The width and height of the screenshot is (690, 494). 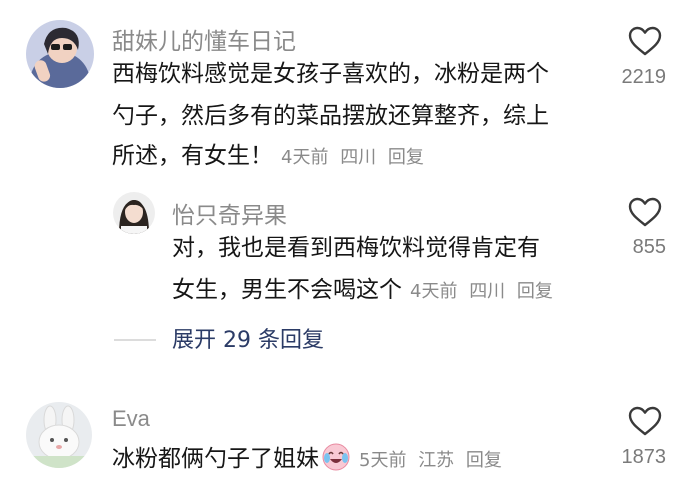 I want to click on comment-text-line: 对，我也是看到西梅饮料觉得肯定有, so click(x=356, y=248).